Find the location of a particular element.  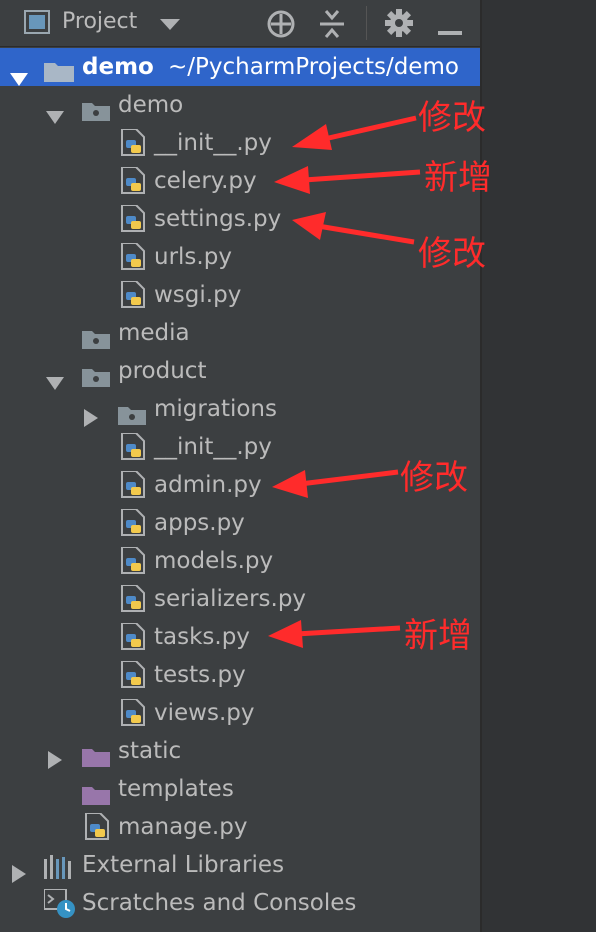

arrow-init-demo is located at coordinates (354, 132).